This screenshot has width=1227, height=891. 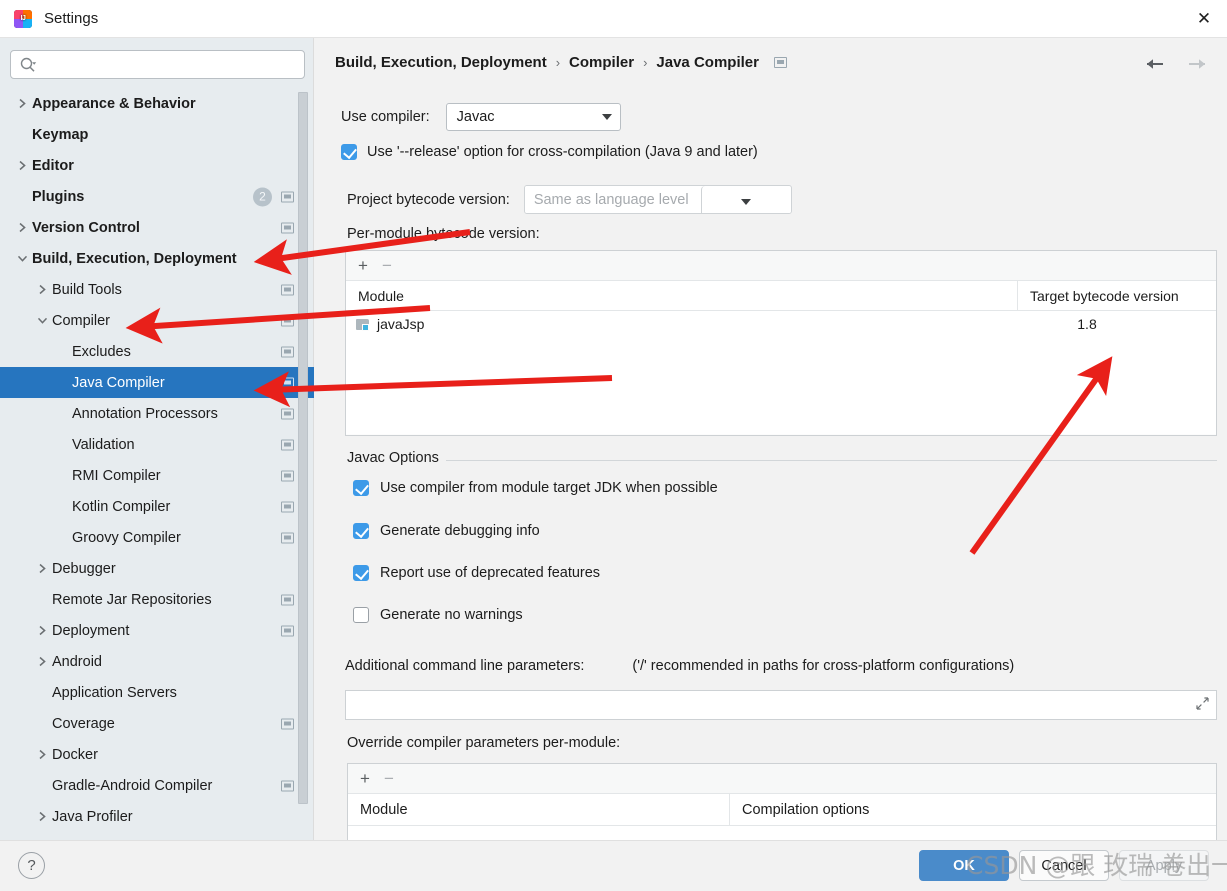 I want to click on sidebar-item-plugins: Plugins 2, so click(x=157, y=196).